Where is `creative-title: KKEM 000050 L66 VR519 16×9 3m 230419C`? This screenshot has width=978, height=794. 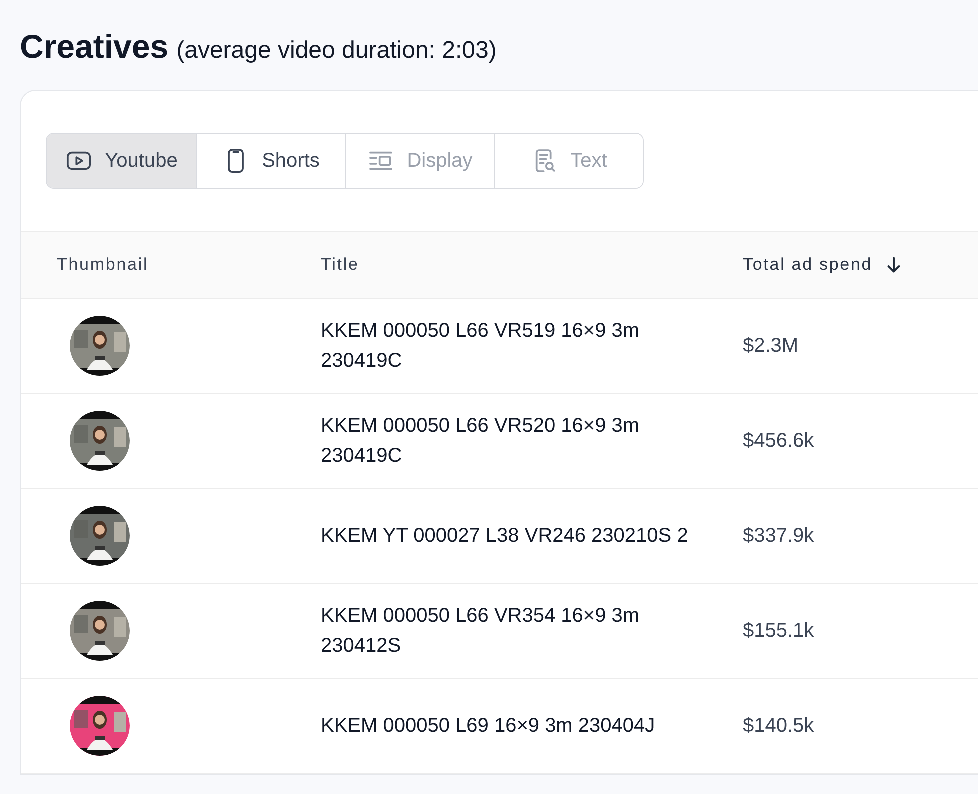
creative-title: KKEM 000050 L66 VR519 16×9 3m 230419C is located at coordinates (481, 346).